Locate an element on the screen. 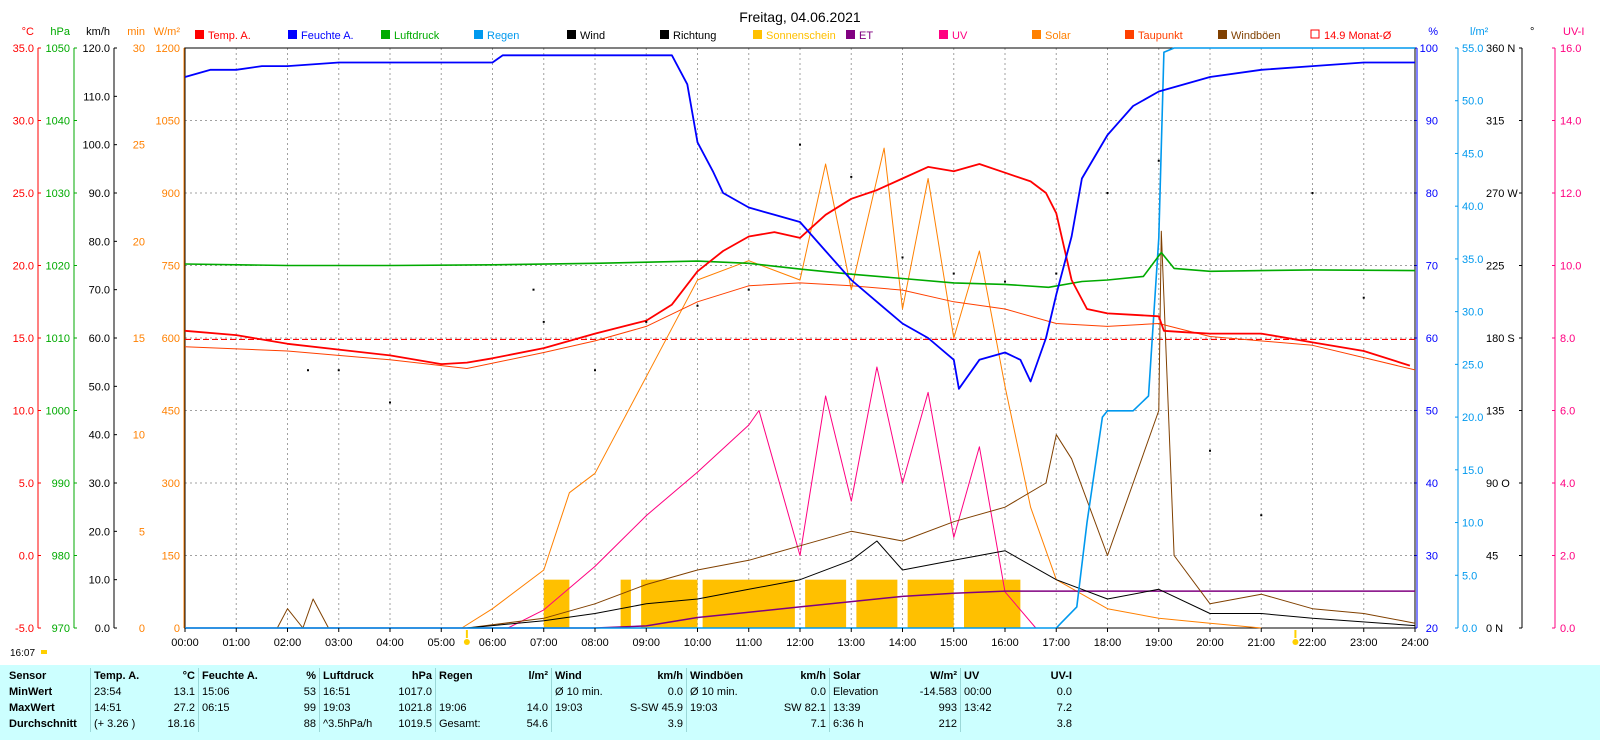  right-axis-tick-label: 30.0 is located at coordinates (1472, 313).